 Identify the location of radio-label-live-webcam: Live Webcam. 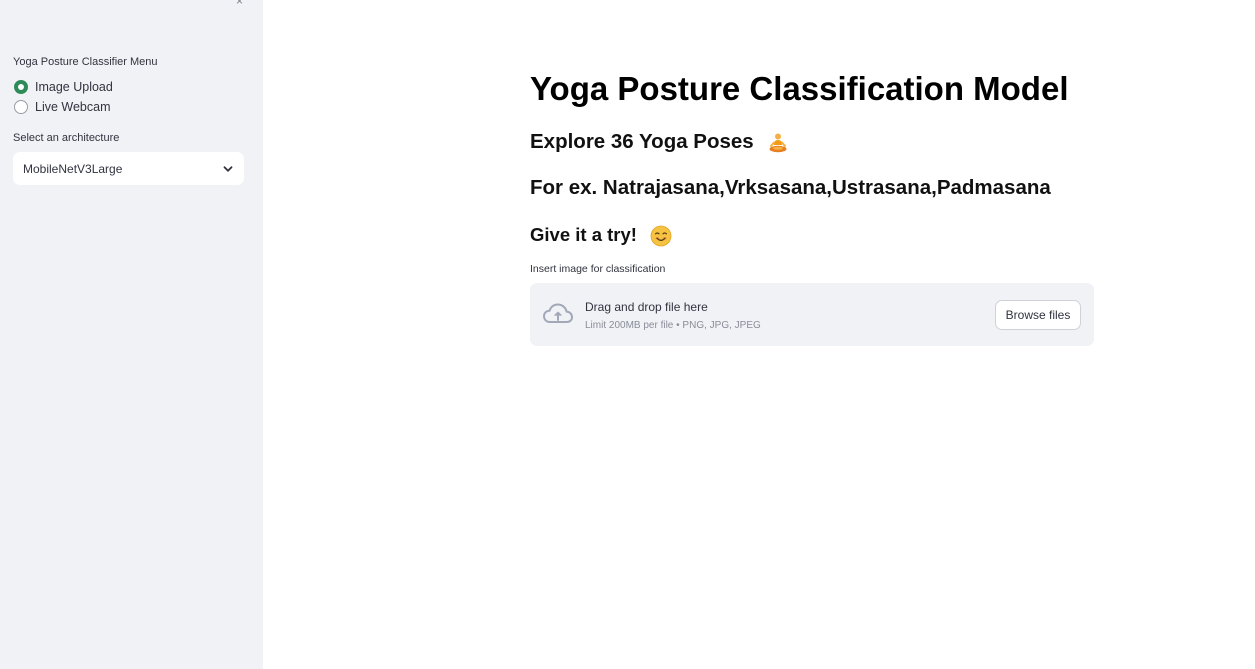
(73, 107).